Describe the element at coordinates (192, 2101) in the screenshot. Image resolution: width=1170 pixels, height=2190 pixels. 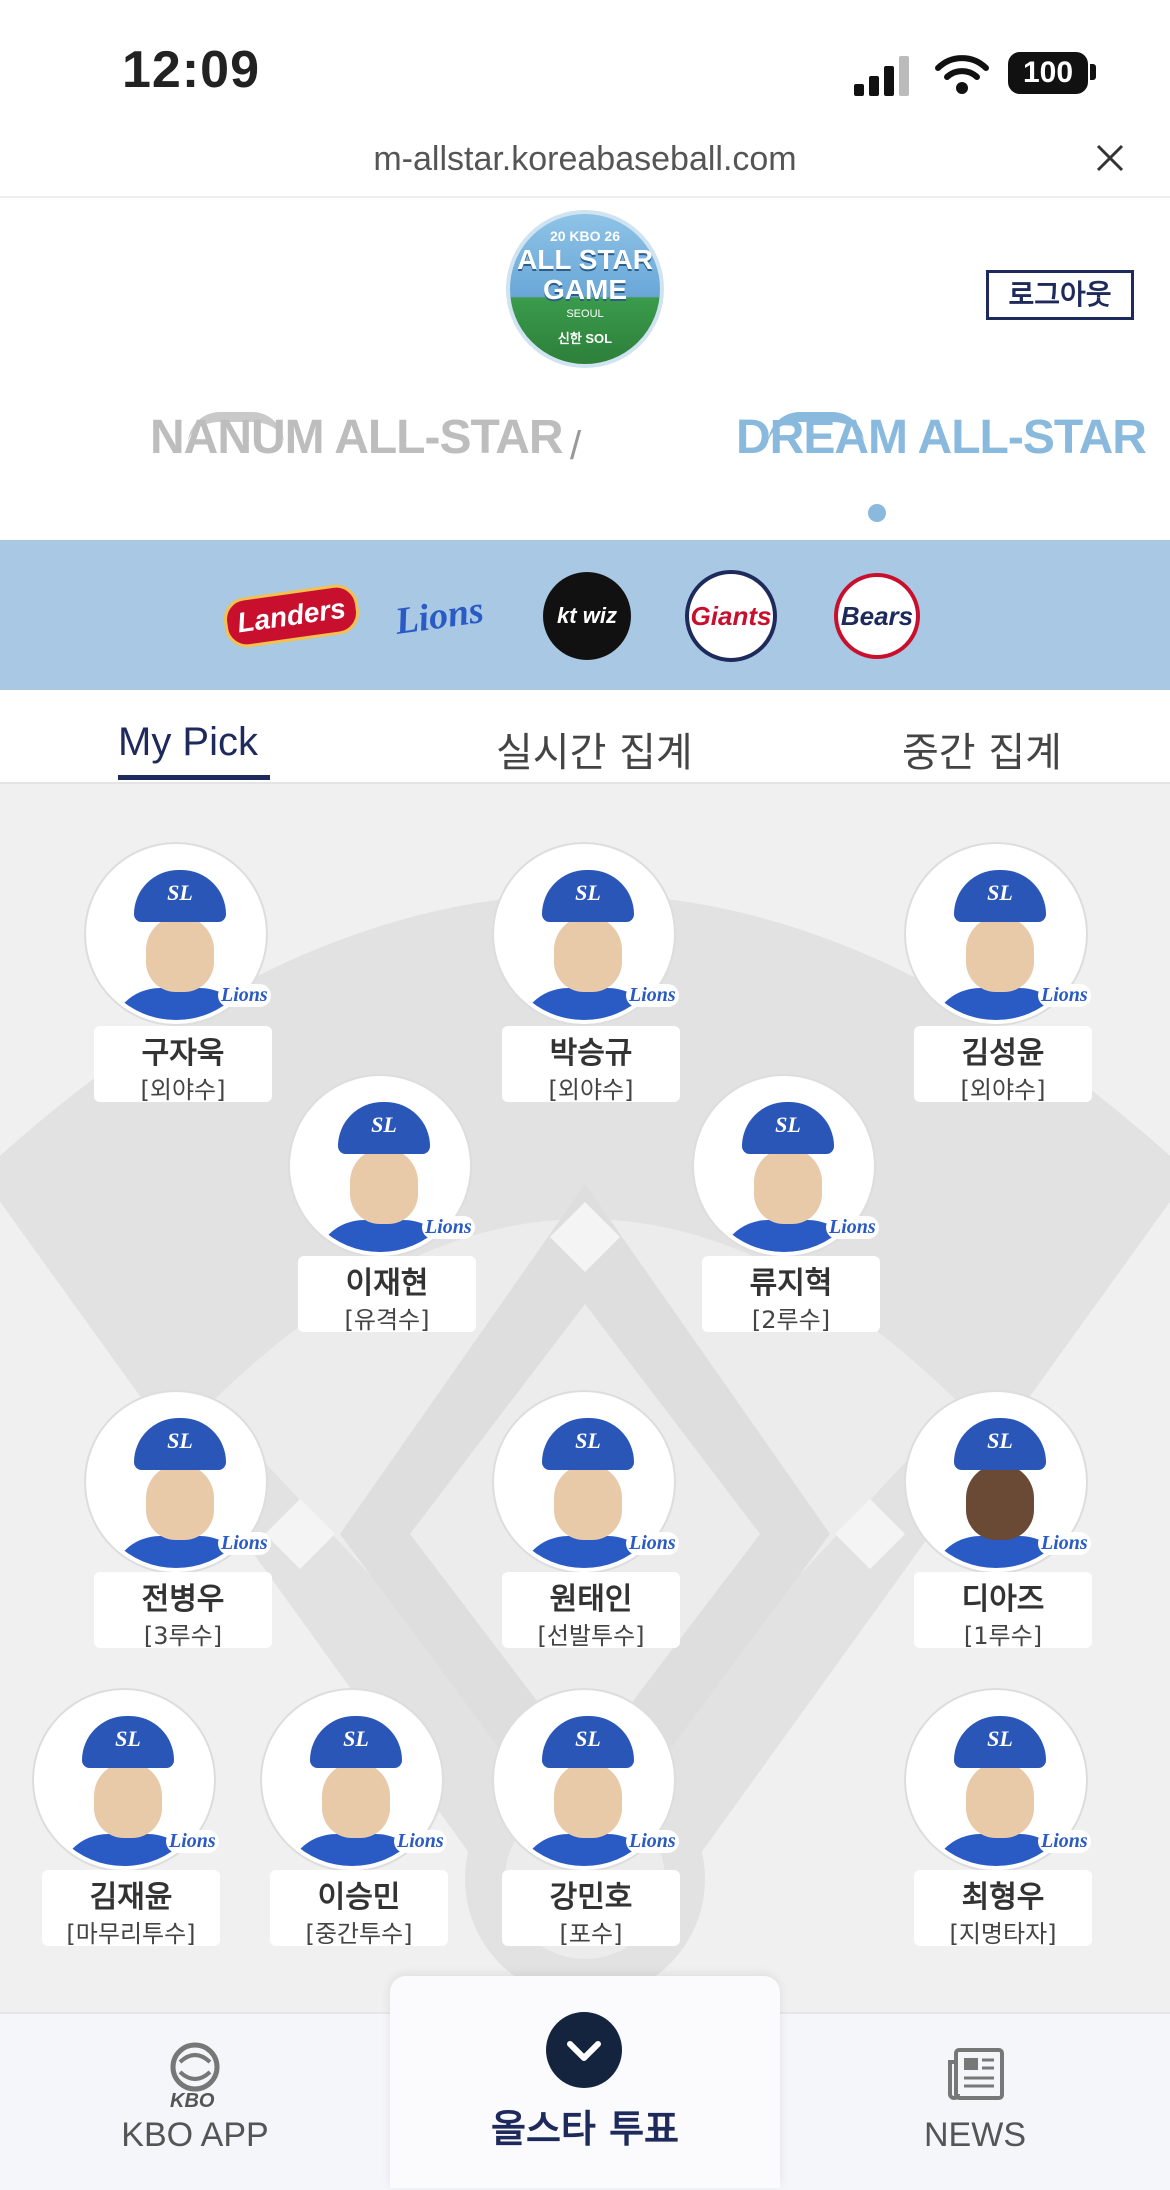
I see `kbo-wordmark: KBO` at that location.